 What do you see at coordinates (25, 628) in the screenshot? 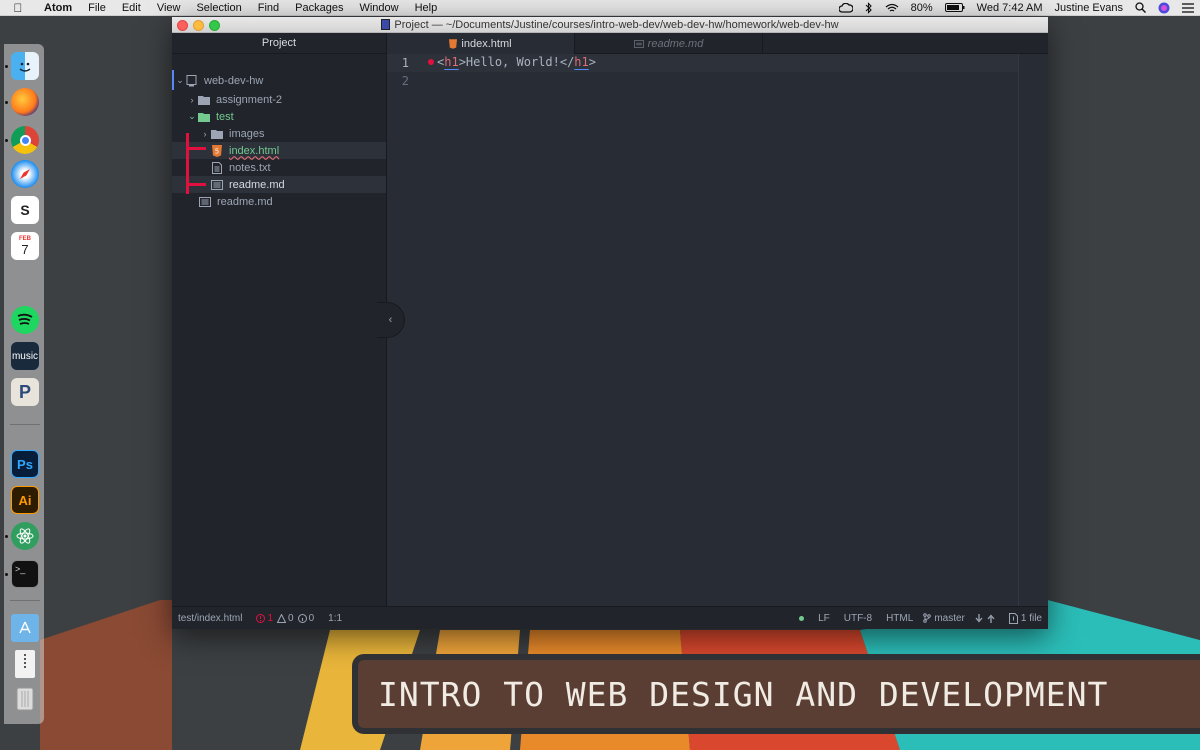
I see `applications-folder-icon` at bounding box center [25, 628].